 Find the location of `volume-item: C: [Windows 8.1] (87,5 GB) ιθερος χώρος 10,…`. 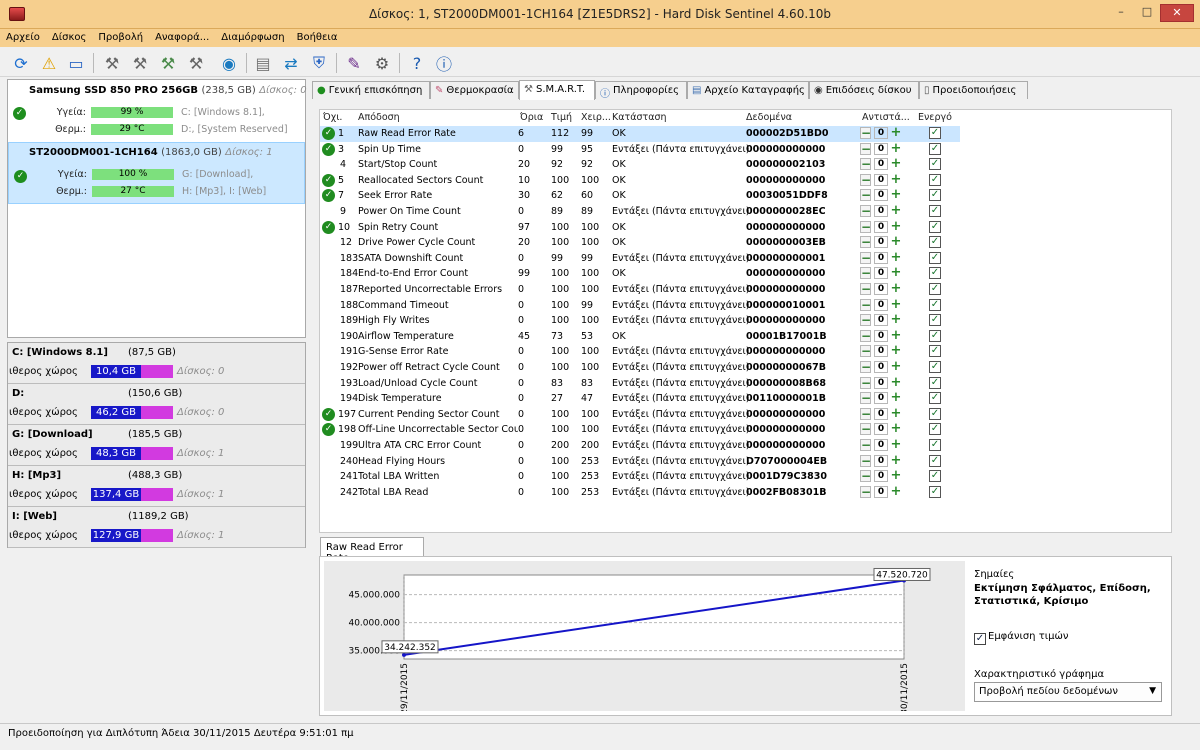

volume-item: C: [Windows 8.1] (87,5 GB) ιθερος χώρος 10,… is located at coordinates (156, 363).